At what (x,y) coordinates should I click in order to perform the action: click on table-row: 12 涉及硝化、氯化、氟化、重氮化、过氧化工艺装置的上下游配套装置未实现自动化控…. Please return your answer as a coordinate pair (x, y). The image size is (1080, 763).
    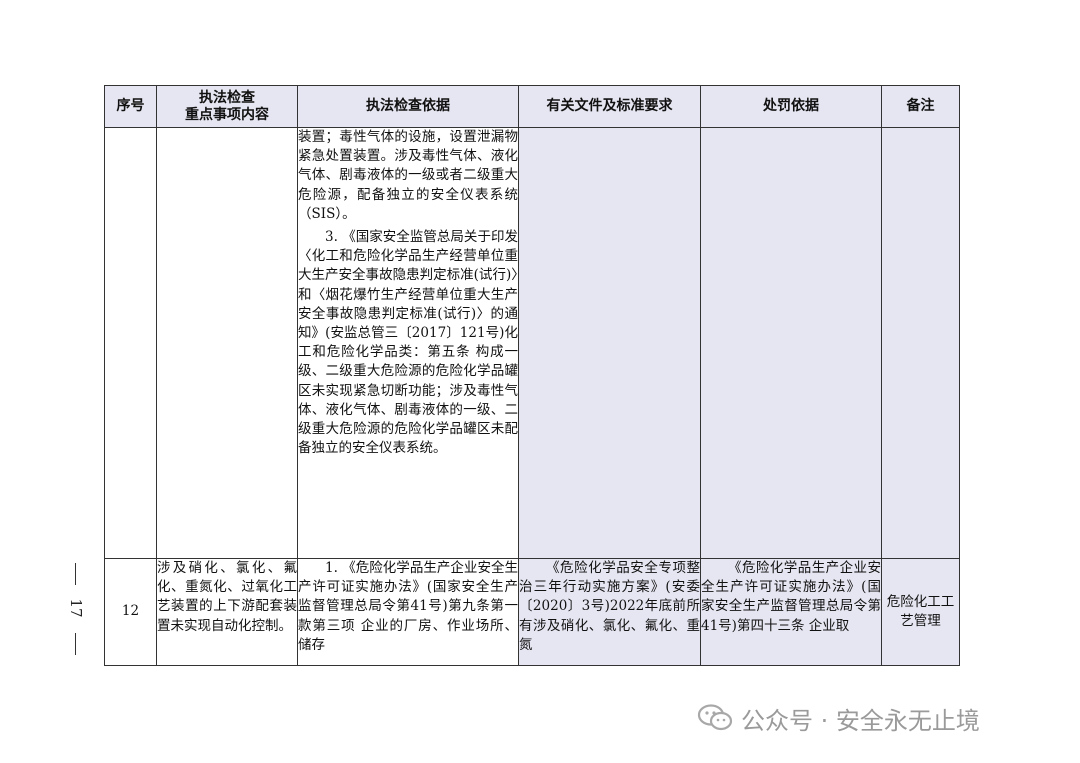
    Looking at the image, I should click on (532, 612).